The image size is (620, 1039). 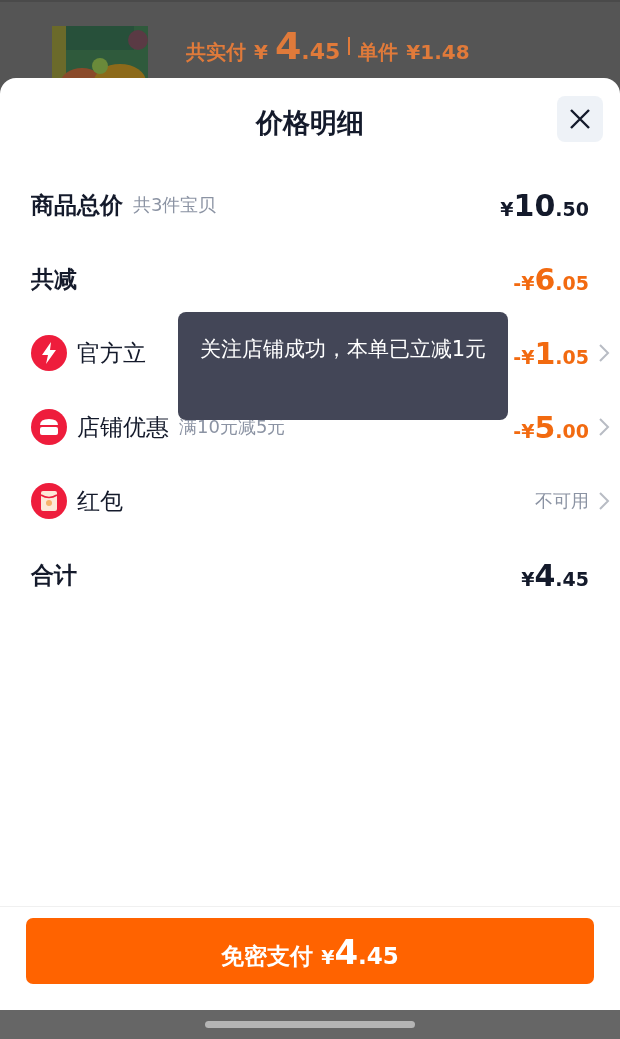 What do you see at coordinates (310, 123) in the screenshot?
I see `sheet-title: 价格明细` at bounding box center [310, 123].